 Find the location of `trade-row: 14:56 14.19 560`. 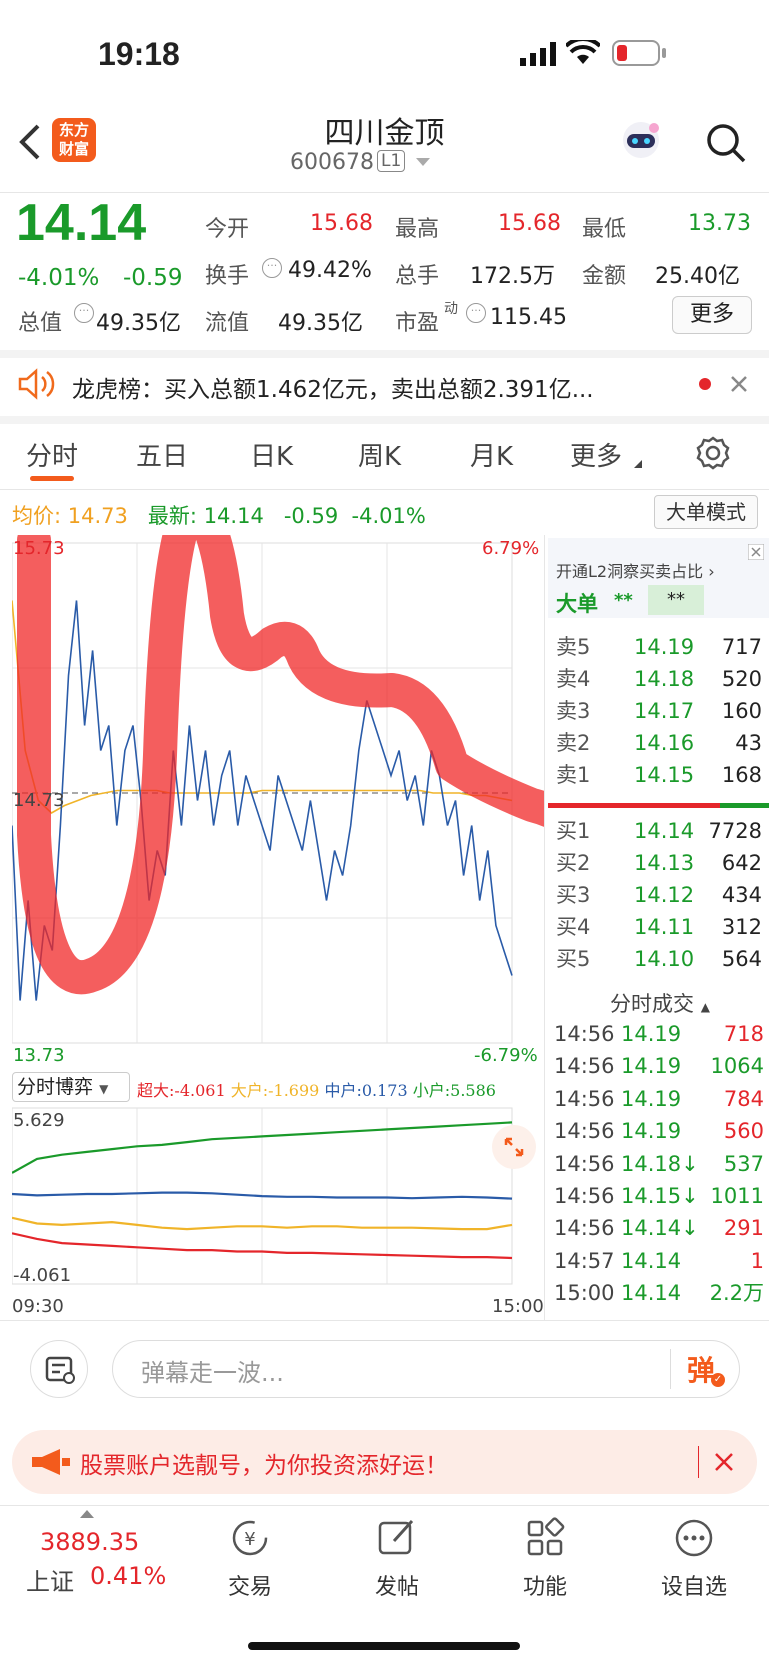

trade-row: 14:56 14.19 560 is located at coordinates (659, 1131).